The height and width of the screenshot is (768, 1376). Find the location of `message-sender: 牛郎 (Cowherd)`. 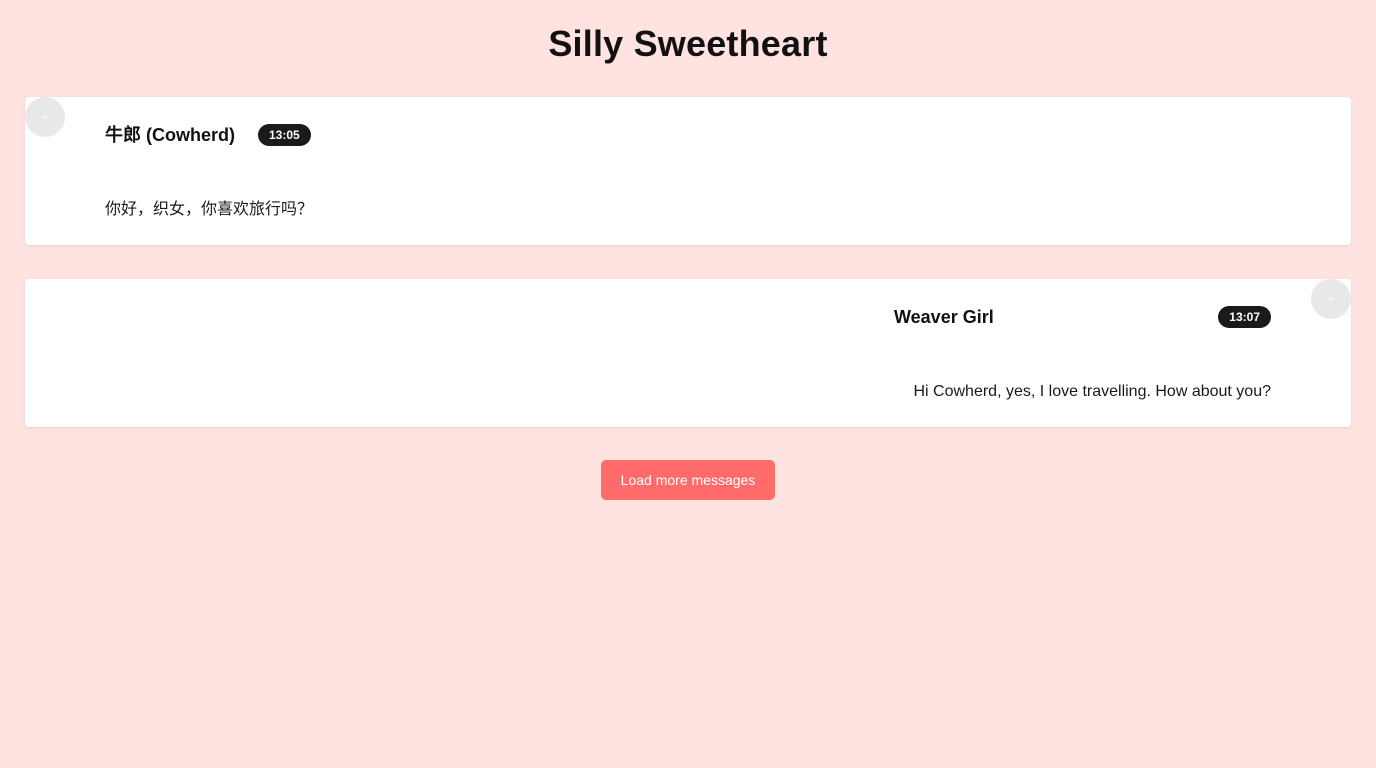

message-sender: 牛郎 (Cowherd) is located at coordinates (170, 135).